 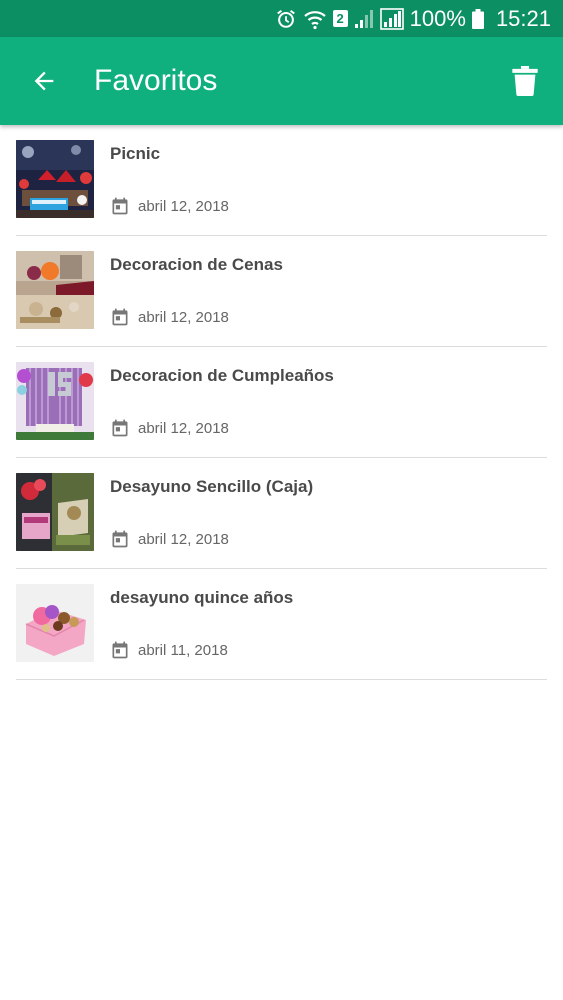 What do you see at coordinates (196, 264) in the screenshot?
I see `item-title: Decoracion de Cenas` at bounding box center [196, 264].